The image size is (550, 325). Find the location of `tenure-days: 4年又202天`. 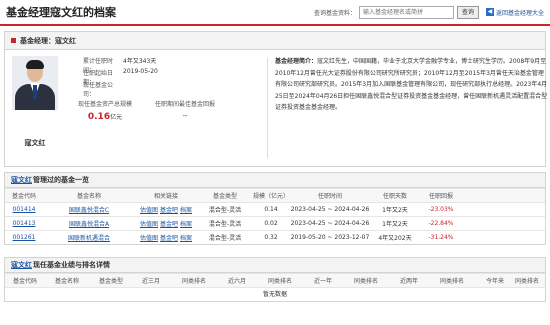

tenure-days: 4年又202天 is located at coordinates (395, 238).